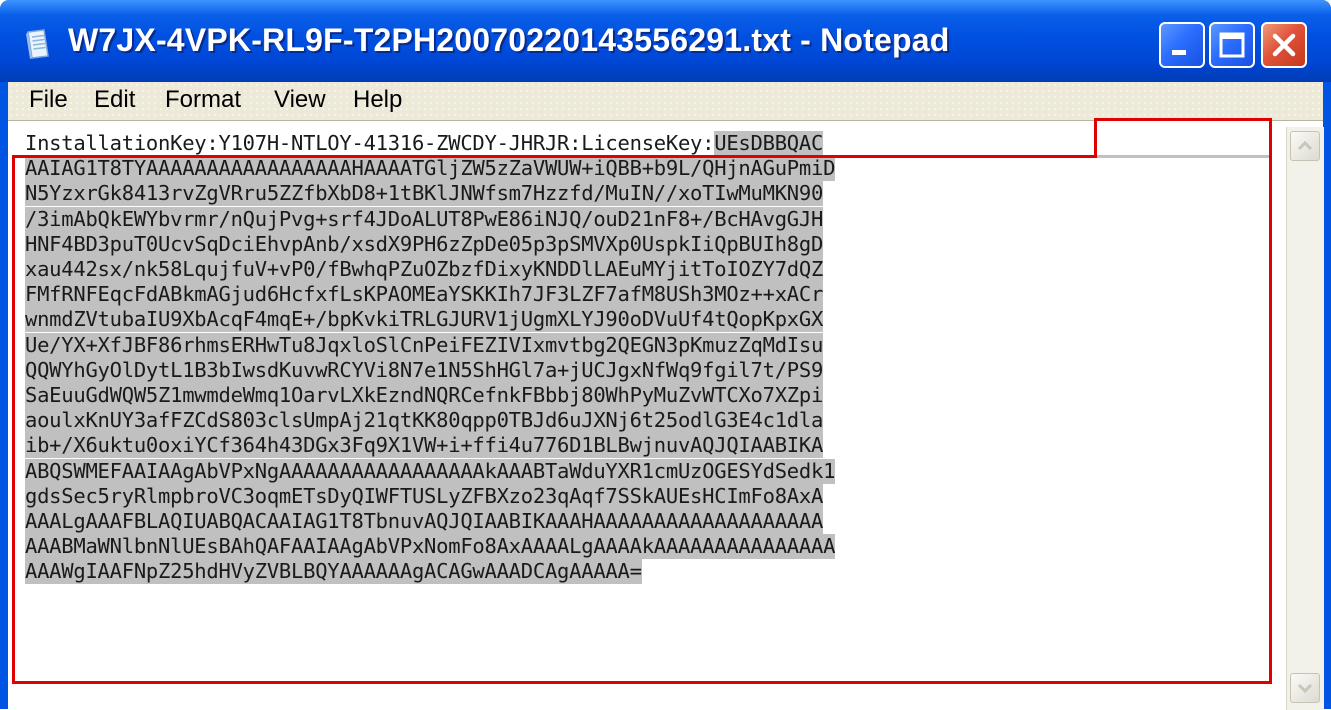  What do you see at coordinates (114, 100) in the screenshot?
I see `menu-edit: Edit` at bounding box center [114, 100].